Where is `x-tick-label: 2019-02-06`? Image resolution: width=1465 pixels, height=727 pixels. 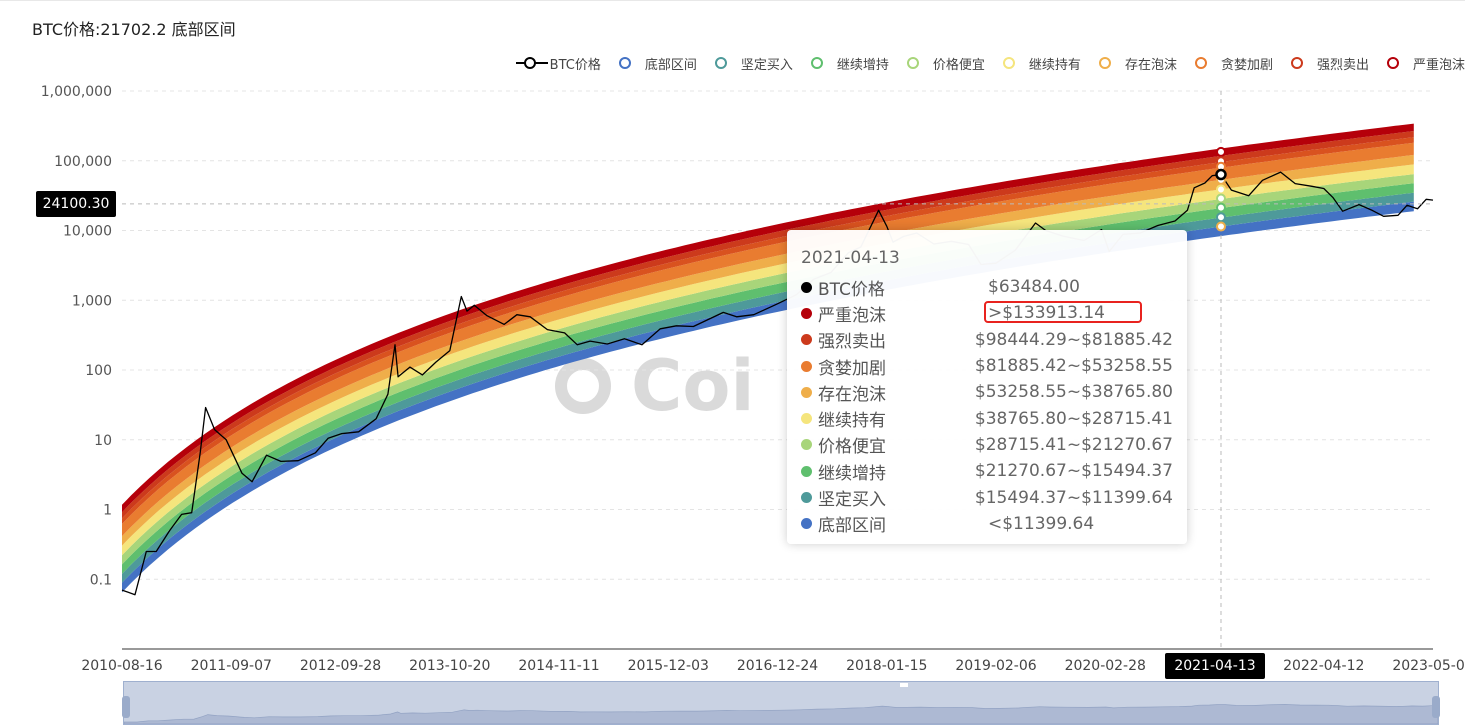 x-tick-label: 2019-02-06 is located at coordinates (995, 666).